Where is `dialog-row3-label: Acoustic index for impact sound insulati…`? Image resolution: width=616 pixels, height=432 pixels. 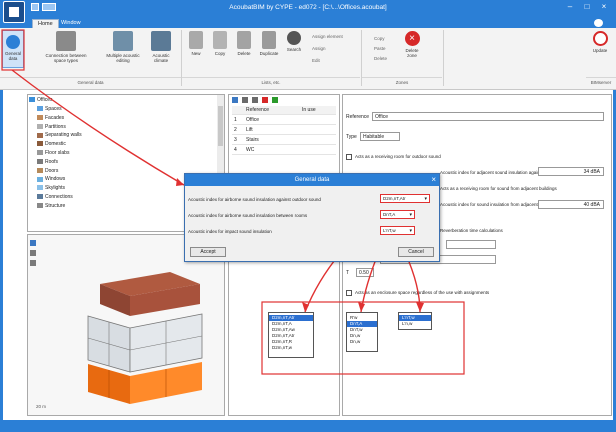 dialog-row3-label: Acoustic index for impact sound insulati… is located at coordinates (230, 231).